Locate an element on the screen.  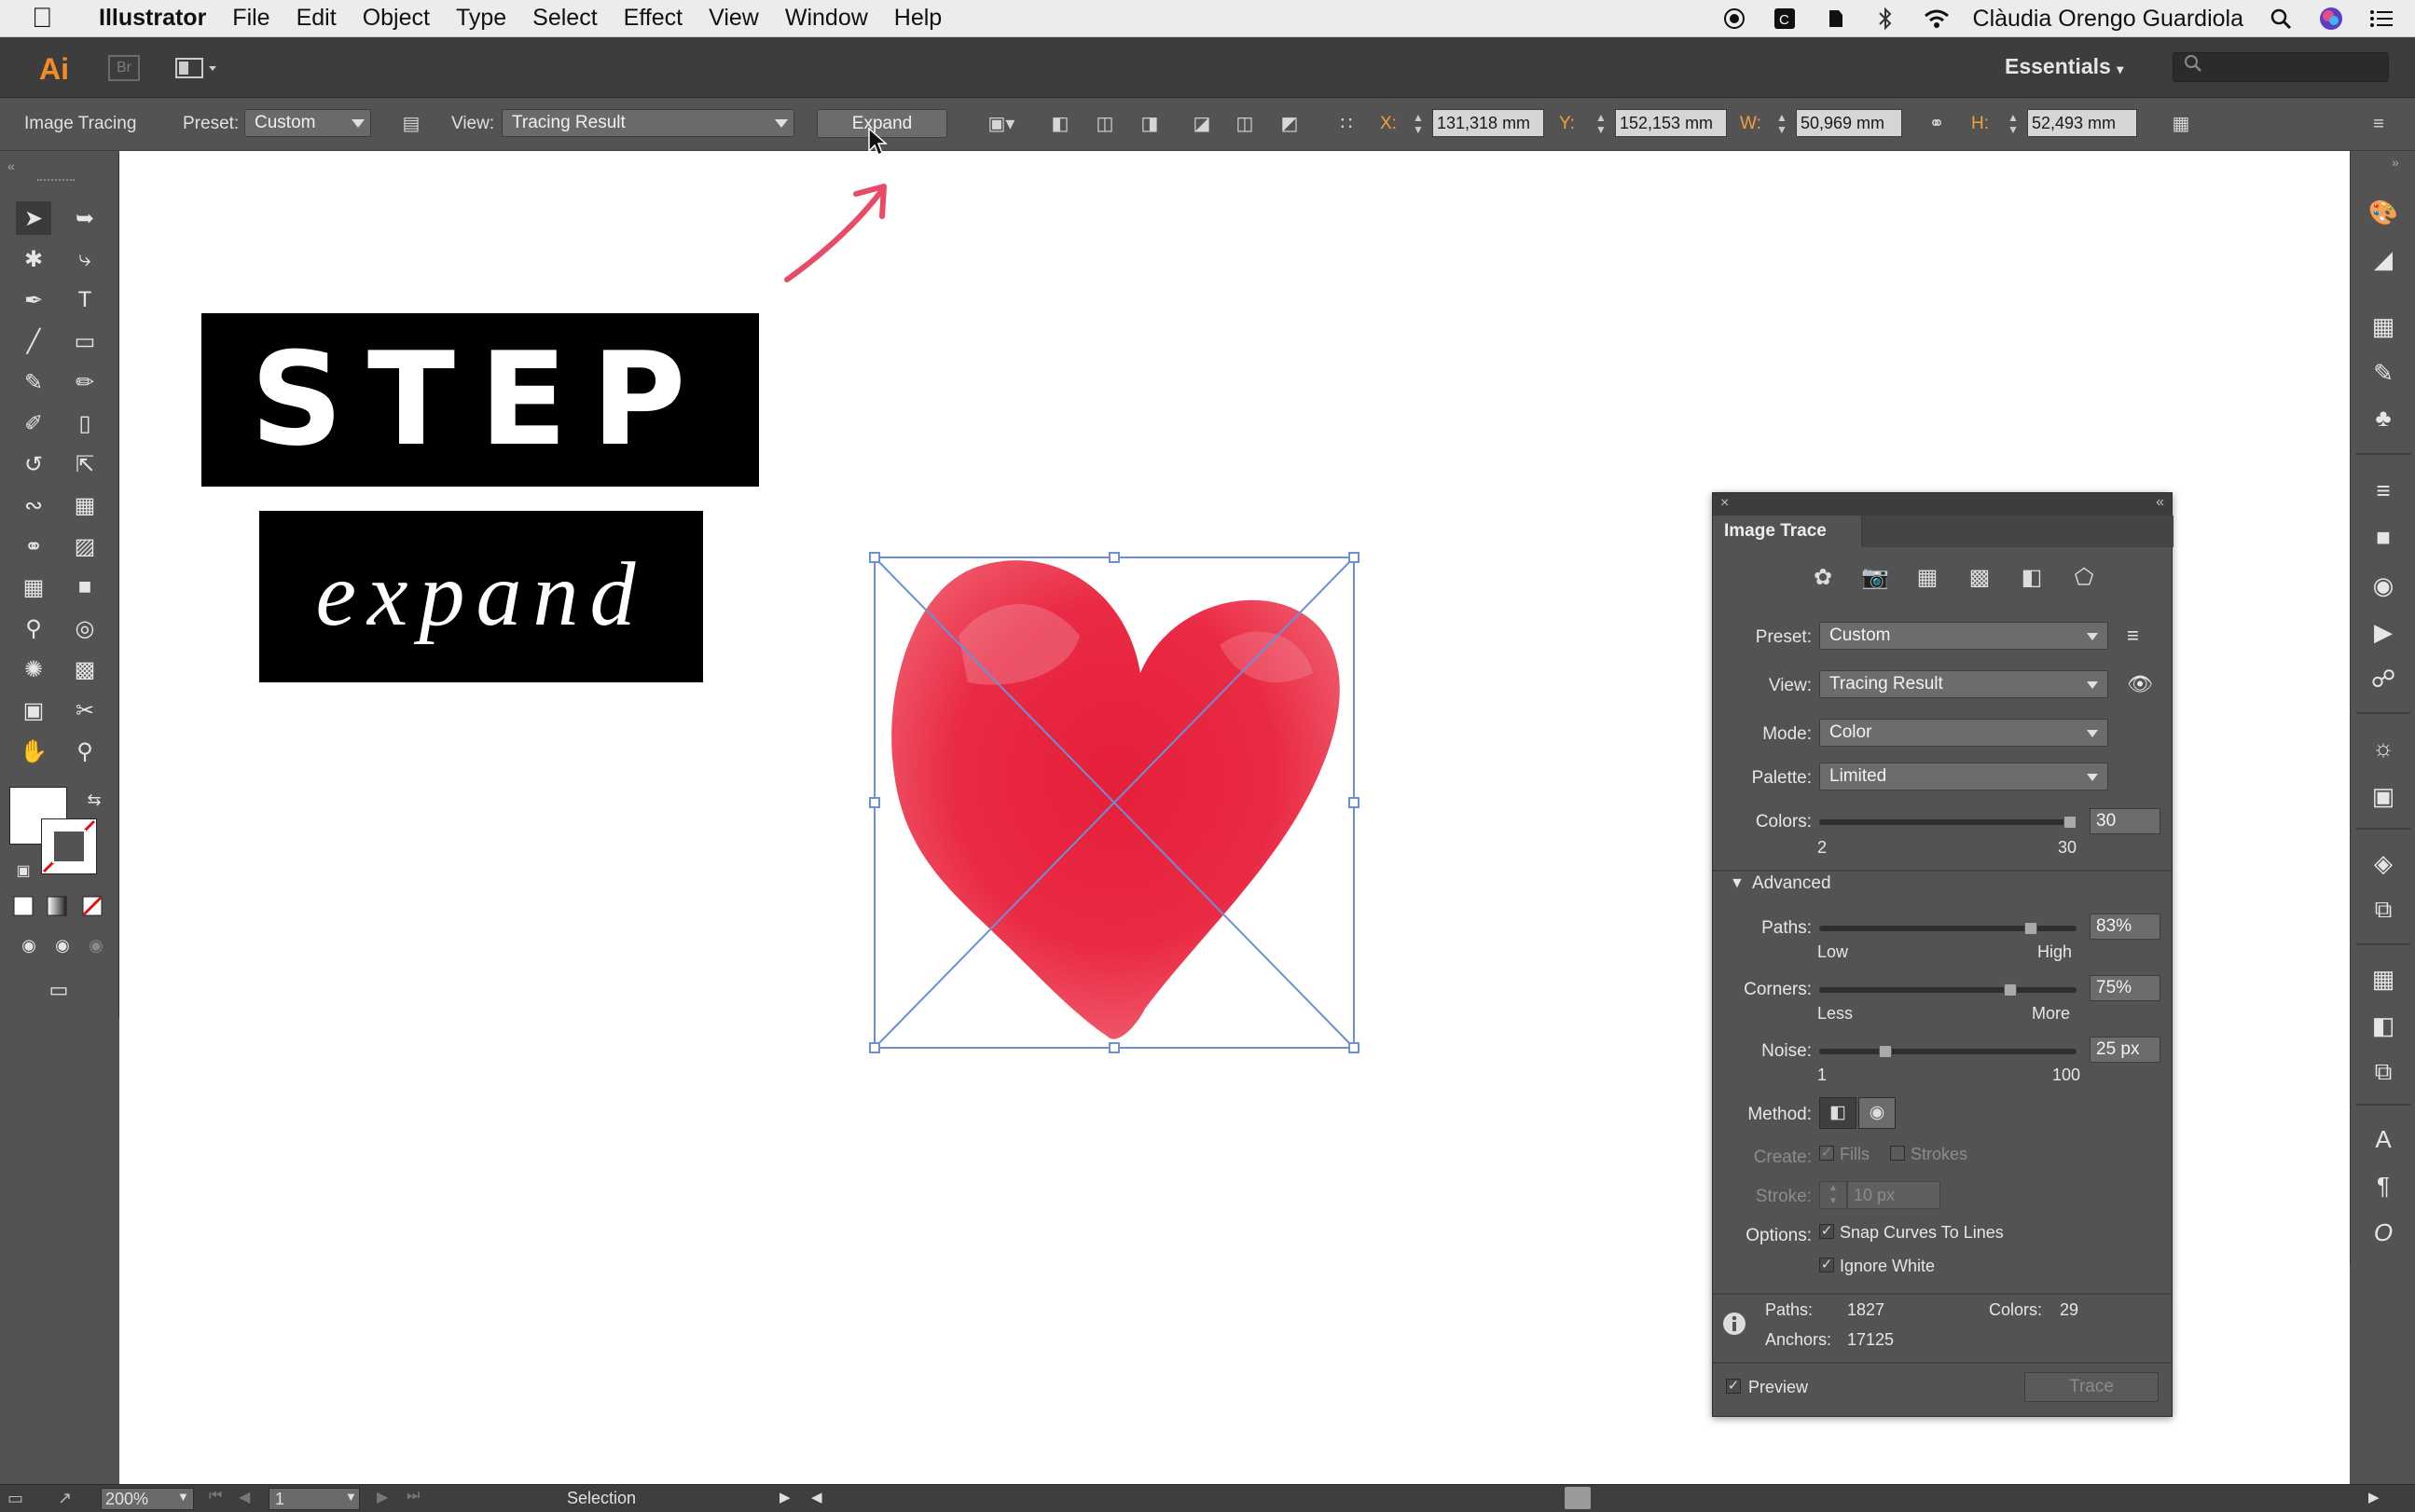
app-menu: Illustrator is located at coordinates (153, 18).